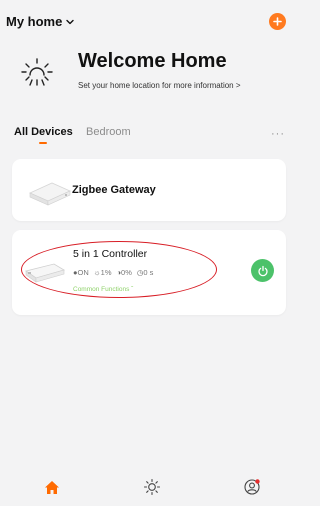 This screenshot has width=320, height=506. I want to click on brightness-icon: ☼, so click(97, 272).